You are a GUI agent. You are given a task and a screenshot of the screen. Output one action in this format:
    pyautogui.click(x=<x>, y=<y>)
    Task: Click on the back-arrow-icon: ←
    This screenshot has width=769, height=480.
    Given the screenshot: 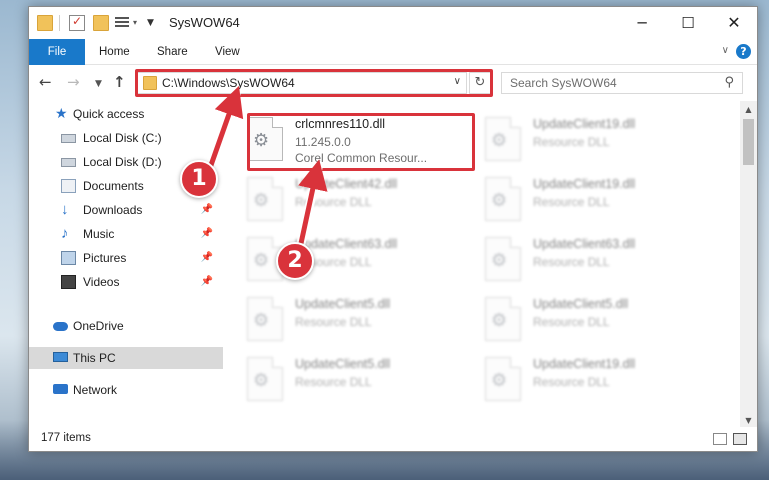 What is the action you would take?
    pyautogui.click(x=45, y=82)
    